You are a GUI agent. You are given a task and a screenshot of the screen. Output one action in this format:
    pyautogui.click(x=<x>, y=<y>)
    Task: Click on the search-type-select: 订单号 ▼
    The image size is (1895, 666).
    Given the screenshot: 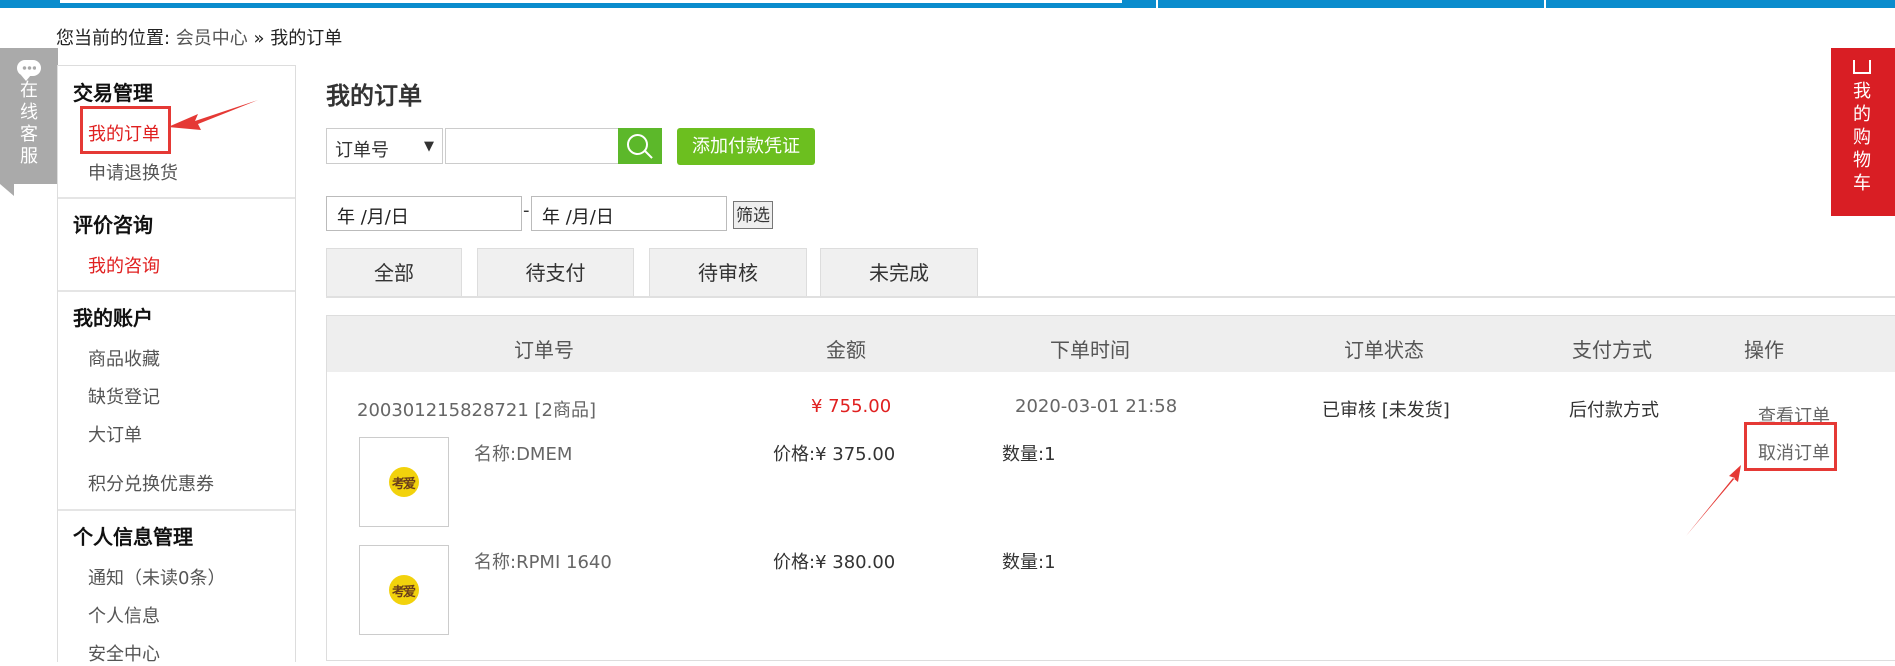 What is the action you would take?
    pyautogui.click(x=384, y=146)
    